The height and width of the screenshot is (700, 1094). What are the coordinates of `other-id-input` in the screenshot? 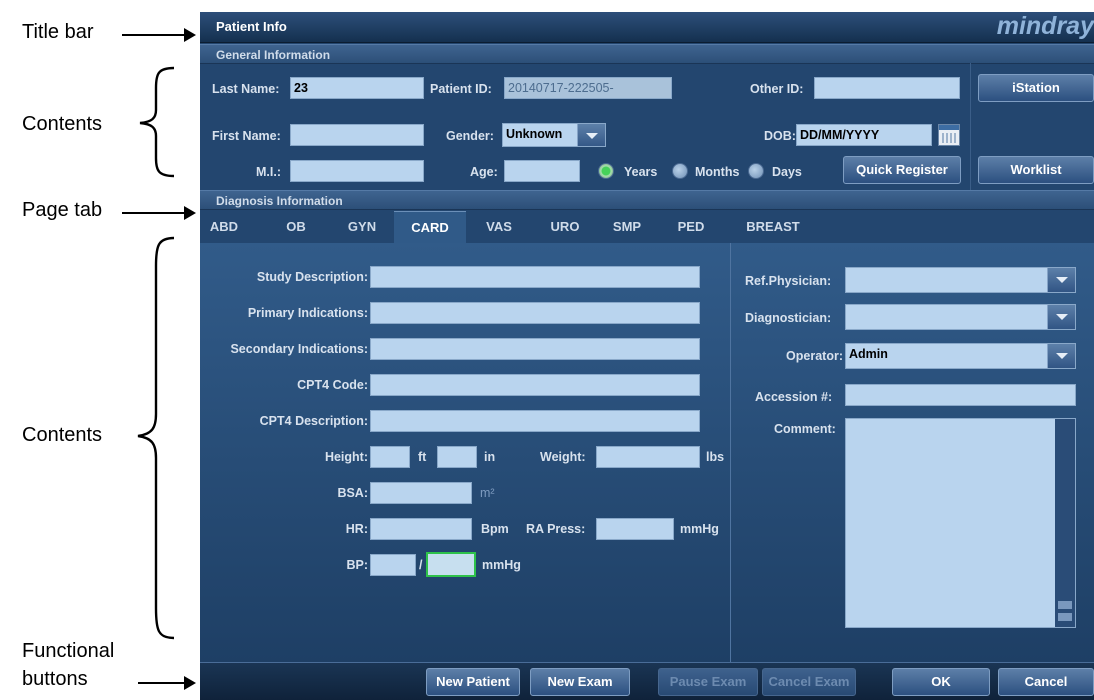 It's located at (887, 88).